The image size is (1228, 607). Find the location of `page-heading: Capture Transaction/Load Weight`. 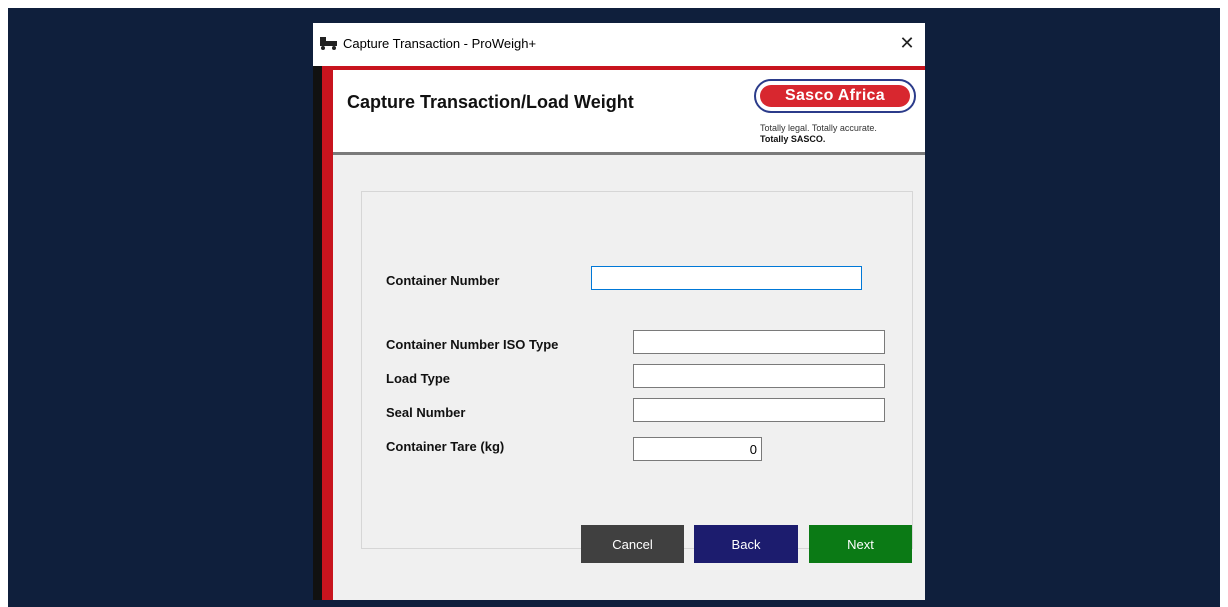

page-heading: Capture Transaction/Load Weight is located at coordinates (490, 102).